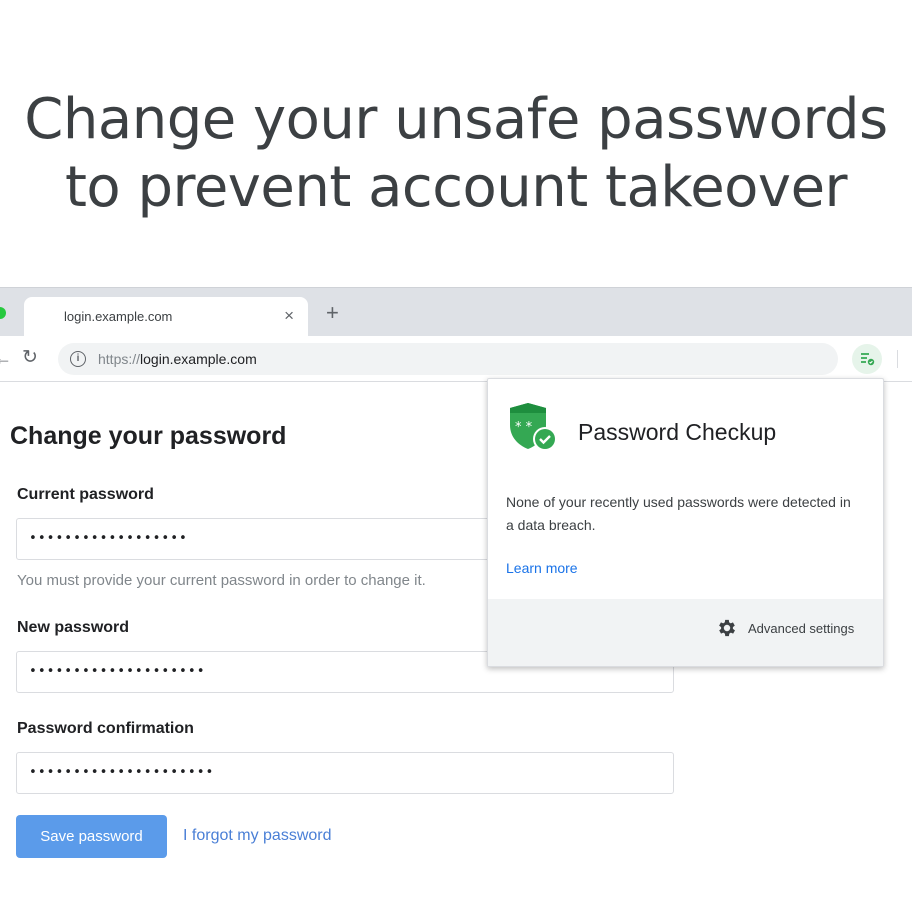 The width and height of the screenshot is (912, 912). Describe the element at coordinates (345, 773) in the screenshot. I see `password-confirmation-field: •••••••••••••••••••••` at that location.